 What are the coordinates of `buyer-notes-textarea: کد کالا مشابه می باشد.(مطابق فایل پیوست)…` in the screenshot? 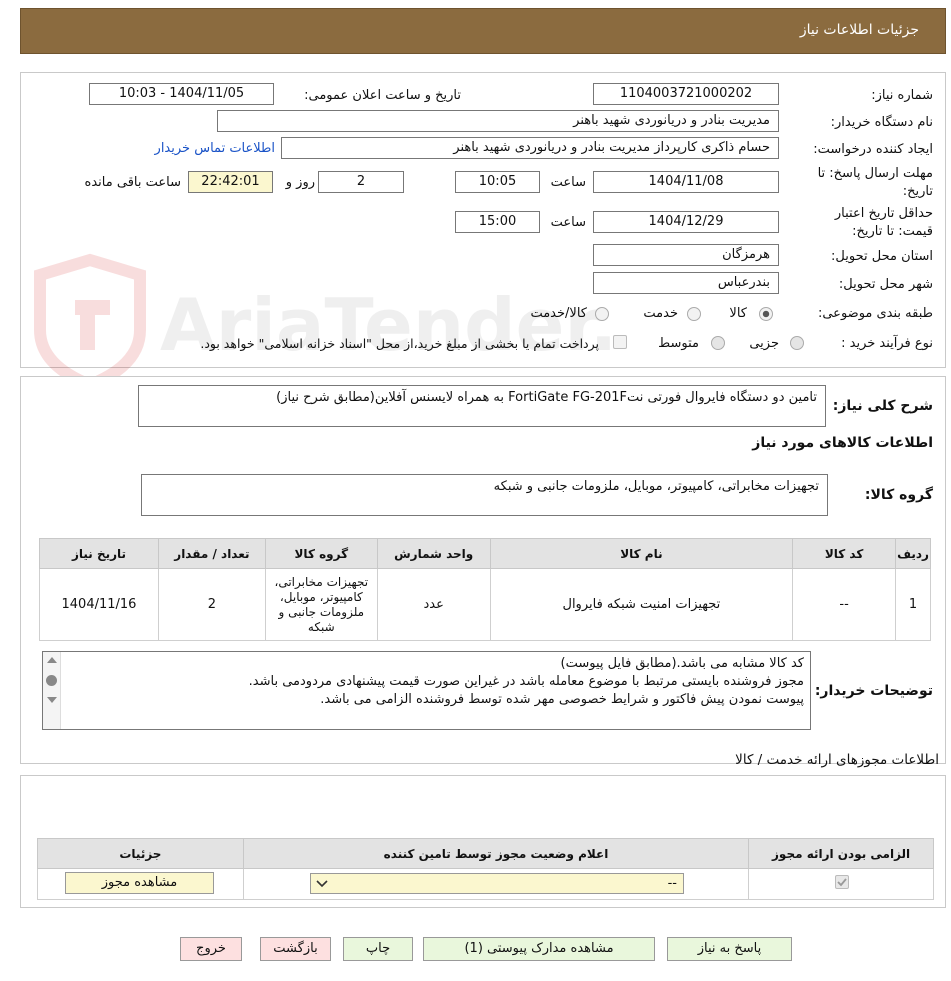 It's located at (426, 690).